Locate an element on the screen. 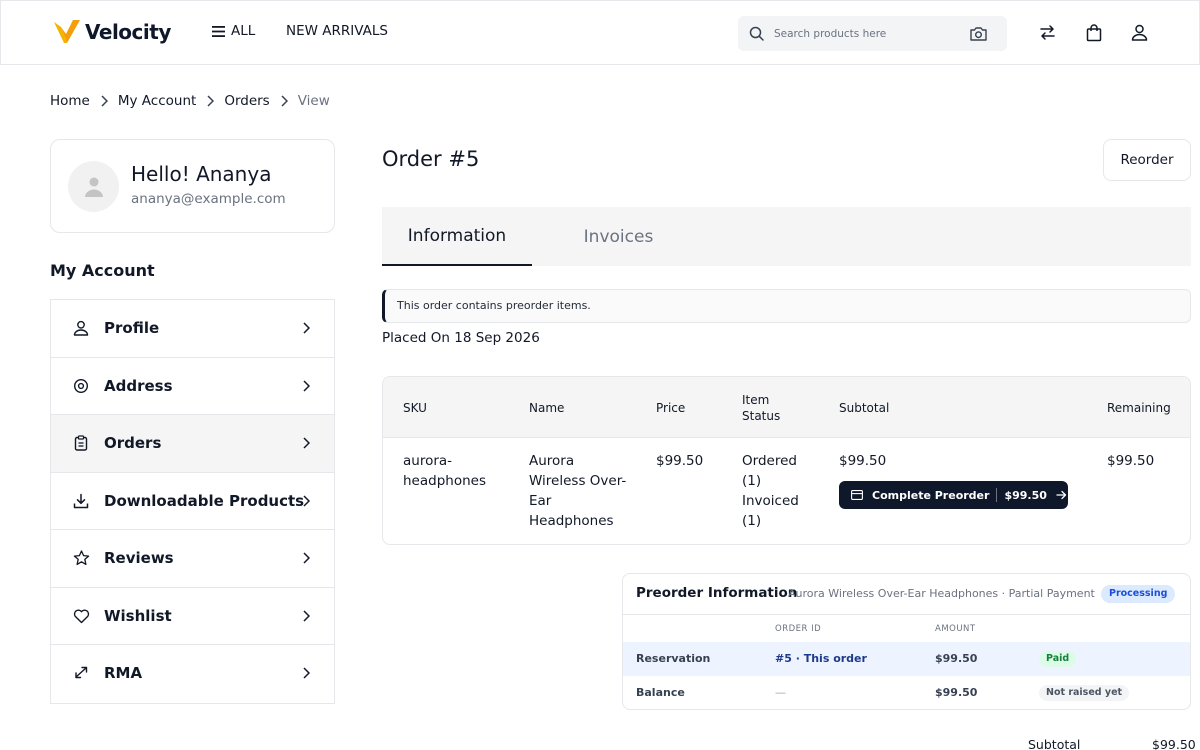 The width and height of the screenshot is (1200, 750). shopping-bag-icon is located at coordinates (1094, 33).